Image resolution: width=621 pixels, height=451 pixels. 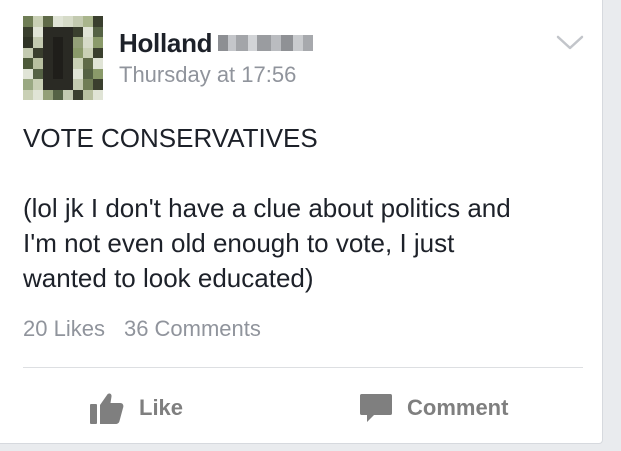 I want to click on post-text-line: VOTE CONSERVATIVES, so click(x=170, y=138).